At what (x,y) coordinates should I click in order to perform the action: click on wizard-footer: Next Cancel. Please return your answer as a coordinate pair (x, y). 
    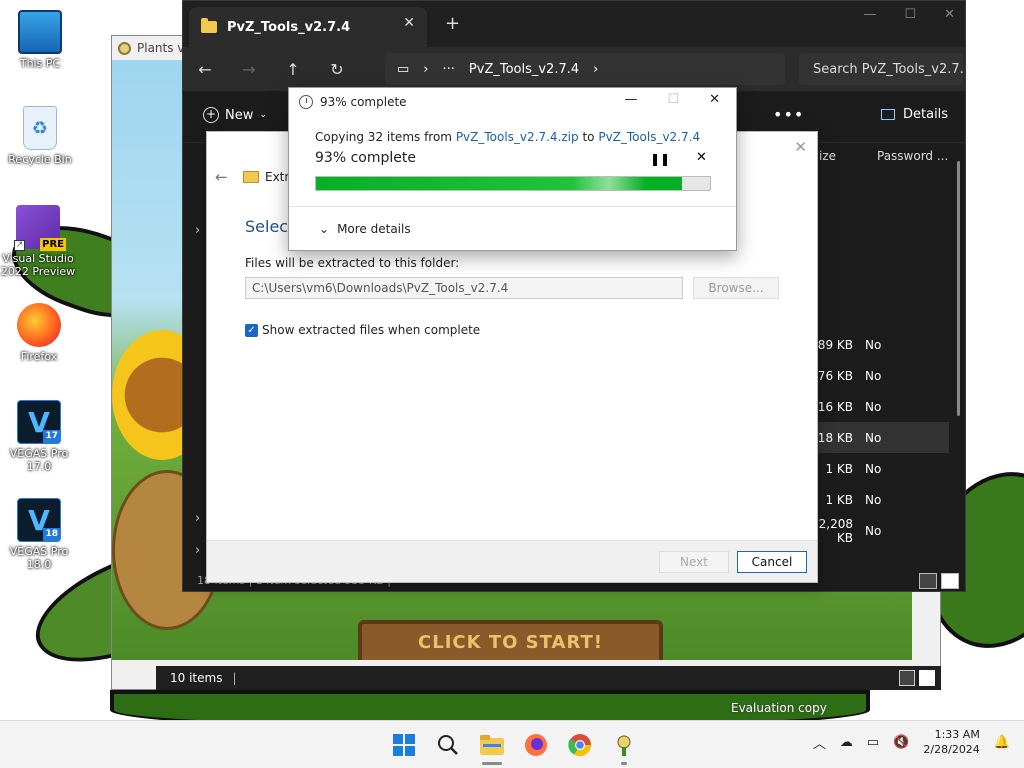
    Looking at the image, I should click on (512, 561).